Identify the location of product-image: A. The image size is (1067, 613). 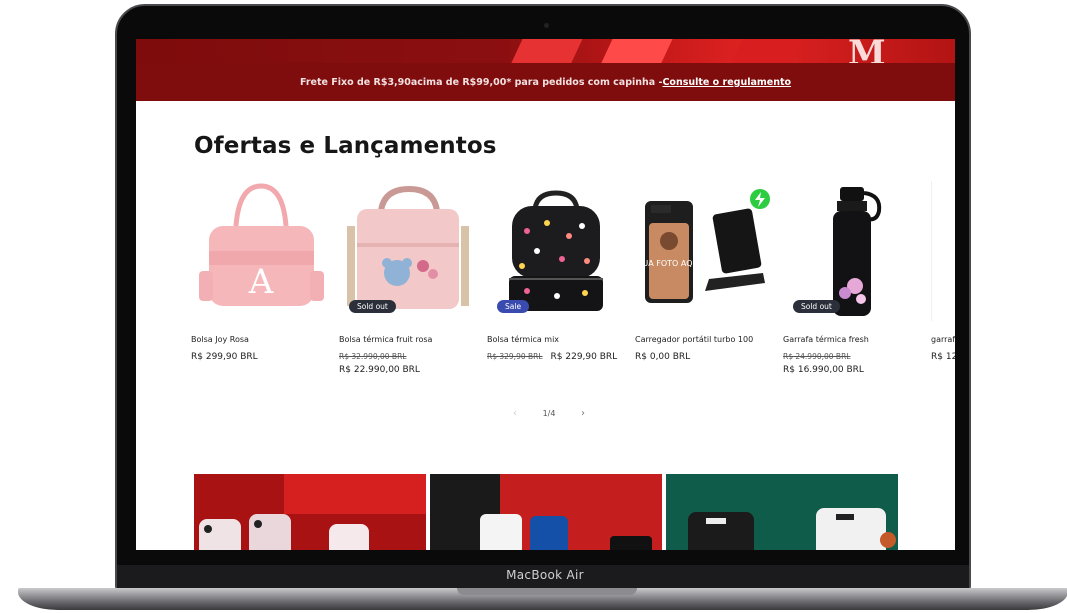
(260, 251).